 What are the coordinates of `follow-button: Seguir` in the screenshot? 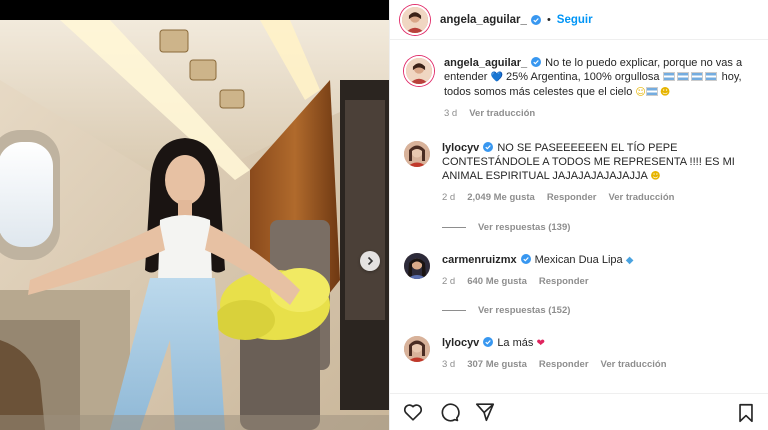 It's located at (575, 20).